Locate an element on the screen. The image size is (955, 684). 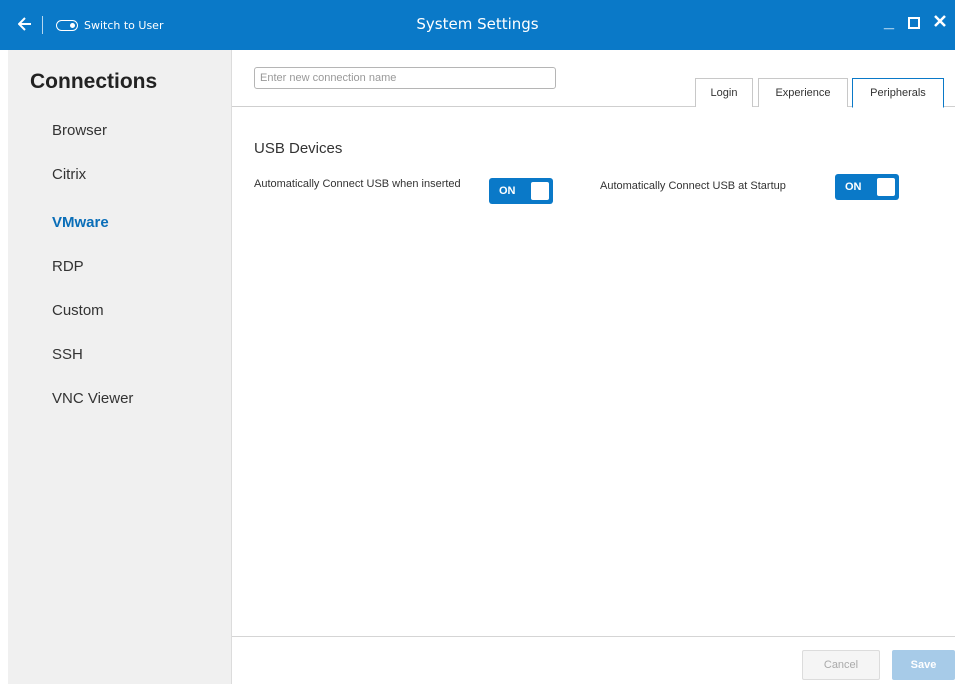
footer-divider is located at coordinates (593, 636).